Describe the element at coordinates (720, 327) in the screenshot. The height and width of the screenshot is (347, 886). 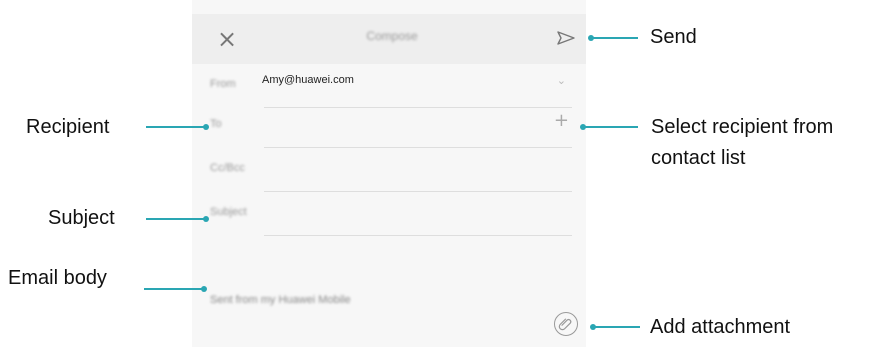
I see `callout-add-attachment: Add attachment` at that location.